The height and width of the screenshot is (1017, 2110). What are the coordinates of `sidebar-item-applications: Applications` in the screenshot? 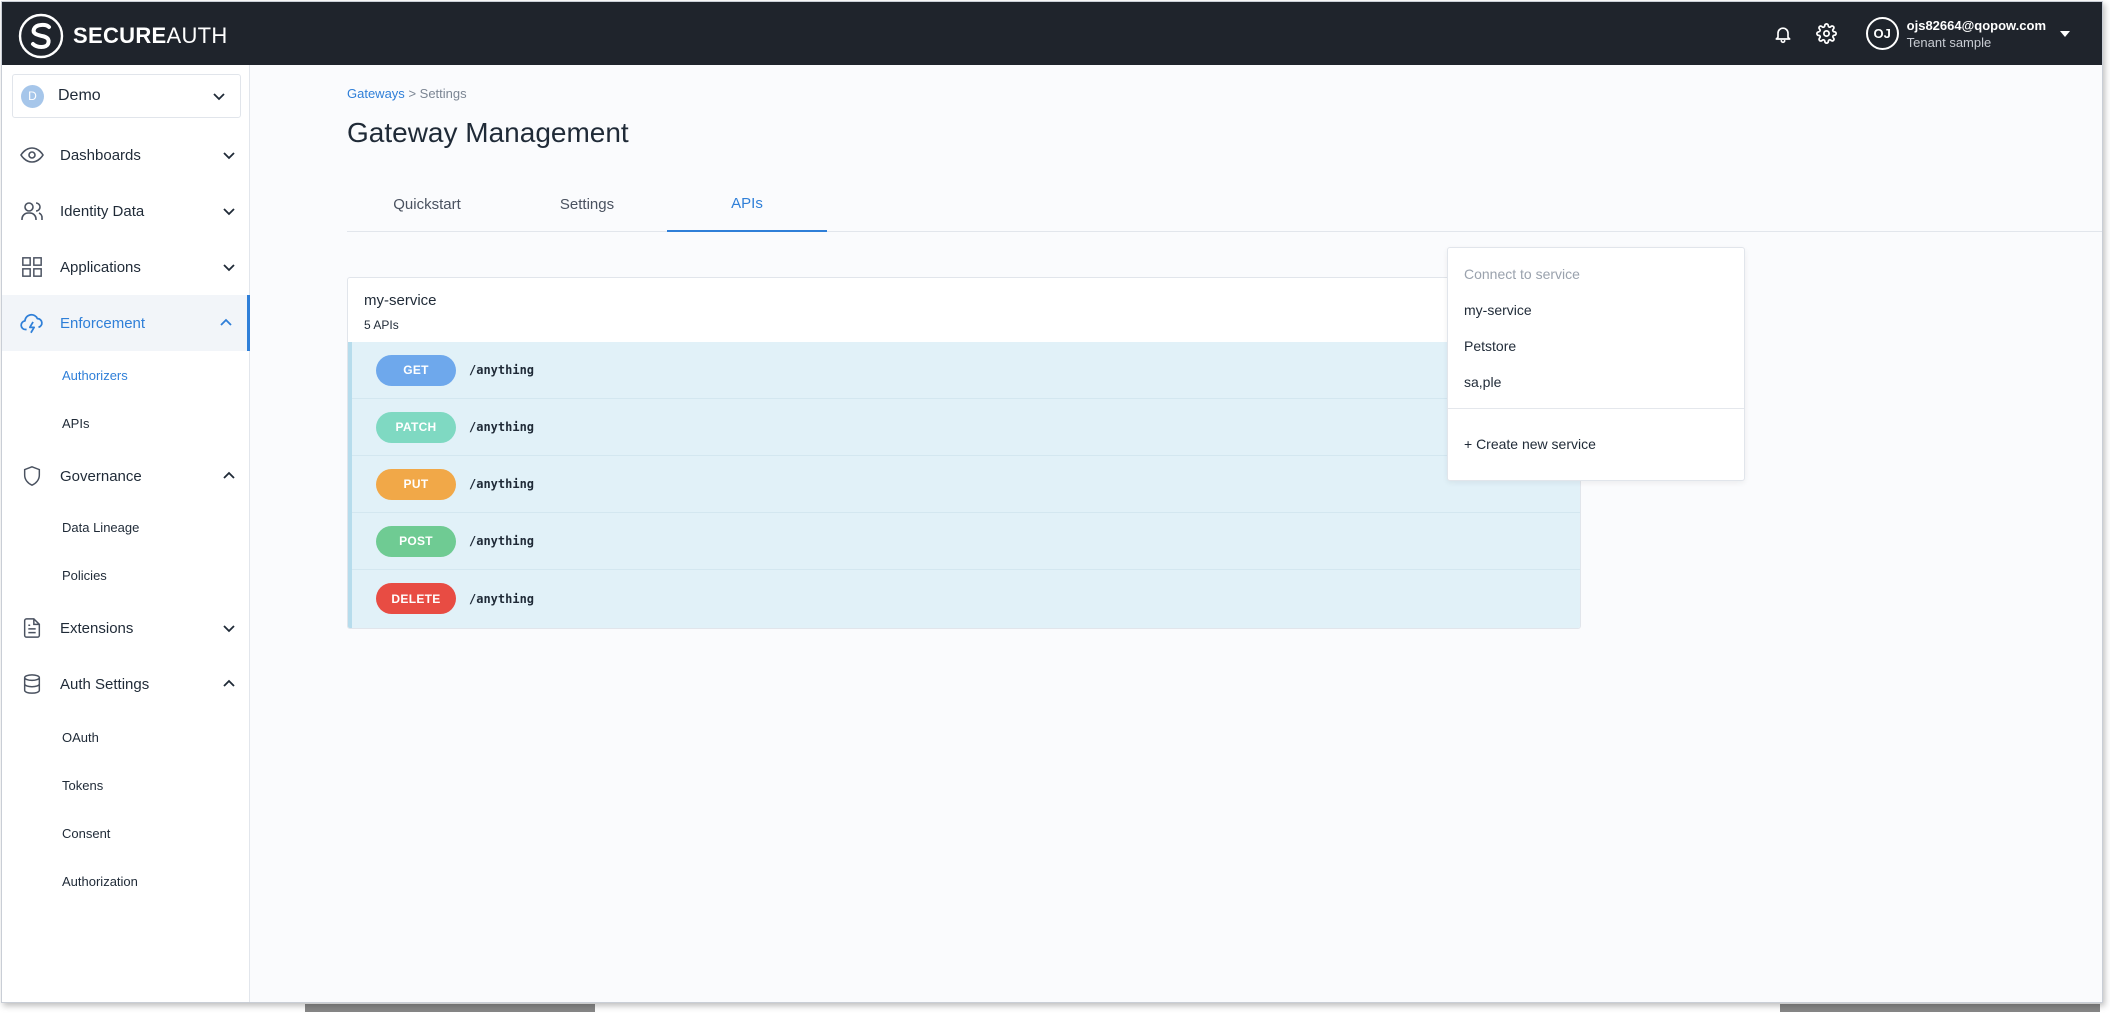 It's located at (126, 267).